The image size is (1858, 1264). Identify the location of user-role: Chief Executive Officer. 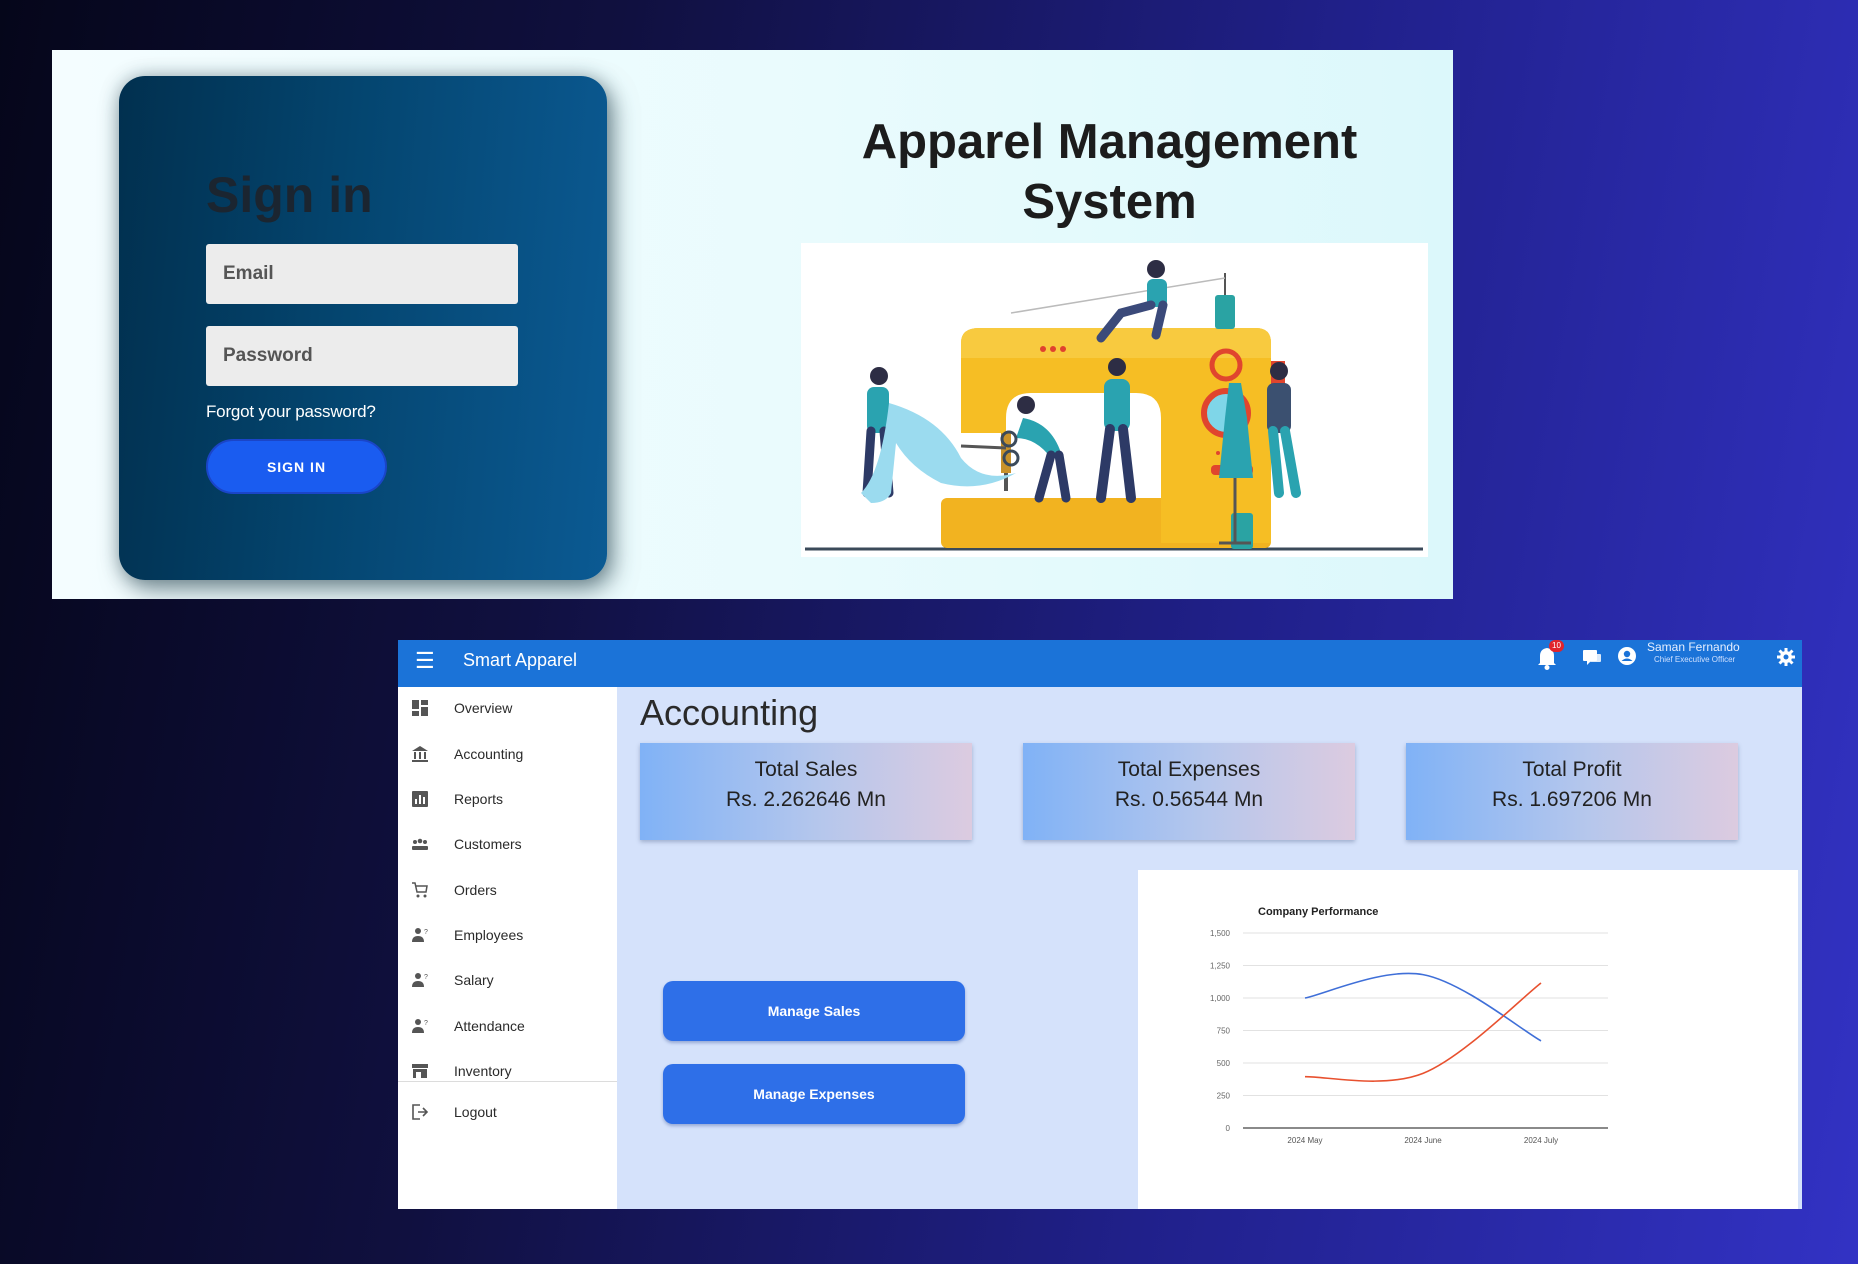
(1695, 659).